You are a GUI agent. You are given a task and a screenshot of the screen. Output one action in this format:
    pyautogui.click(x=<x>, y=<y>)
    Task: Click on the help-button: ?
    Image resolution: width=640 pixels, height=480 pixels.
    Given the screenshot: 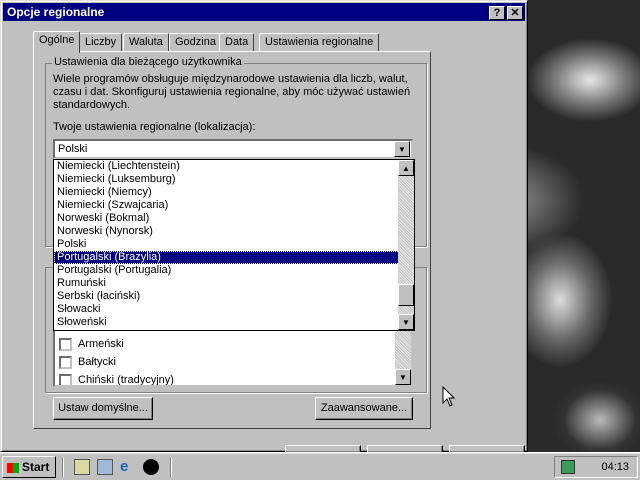 What is the action you would take?
    pyautogui.click(x=497, y=13)
    